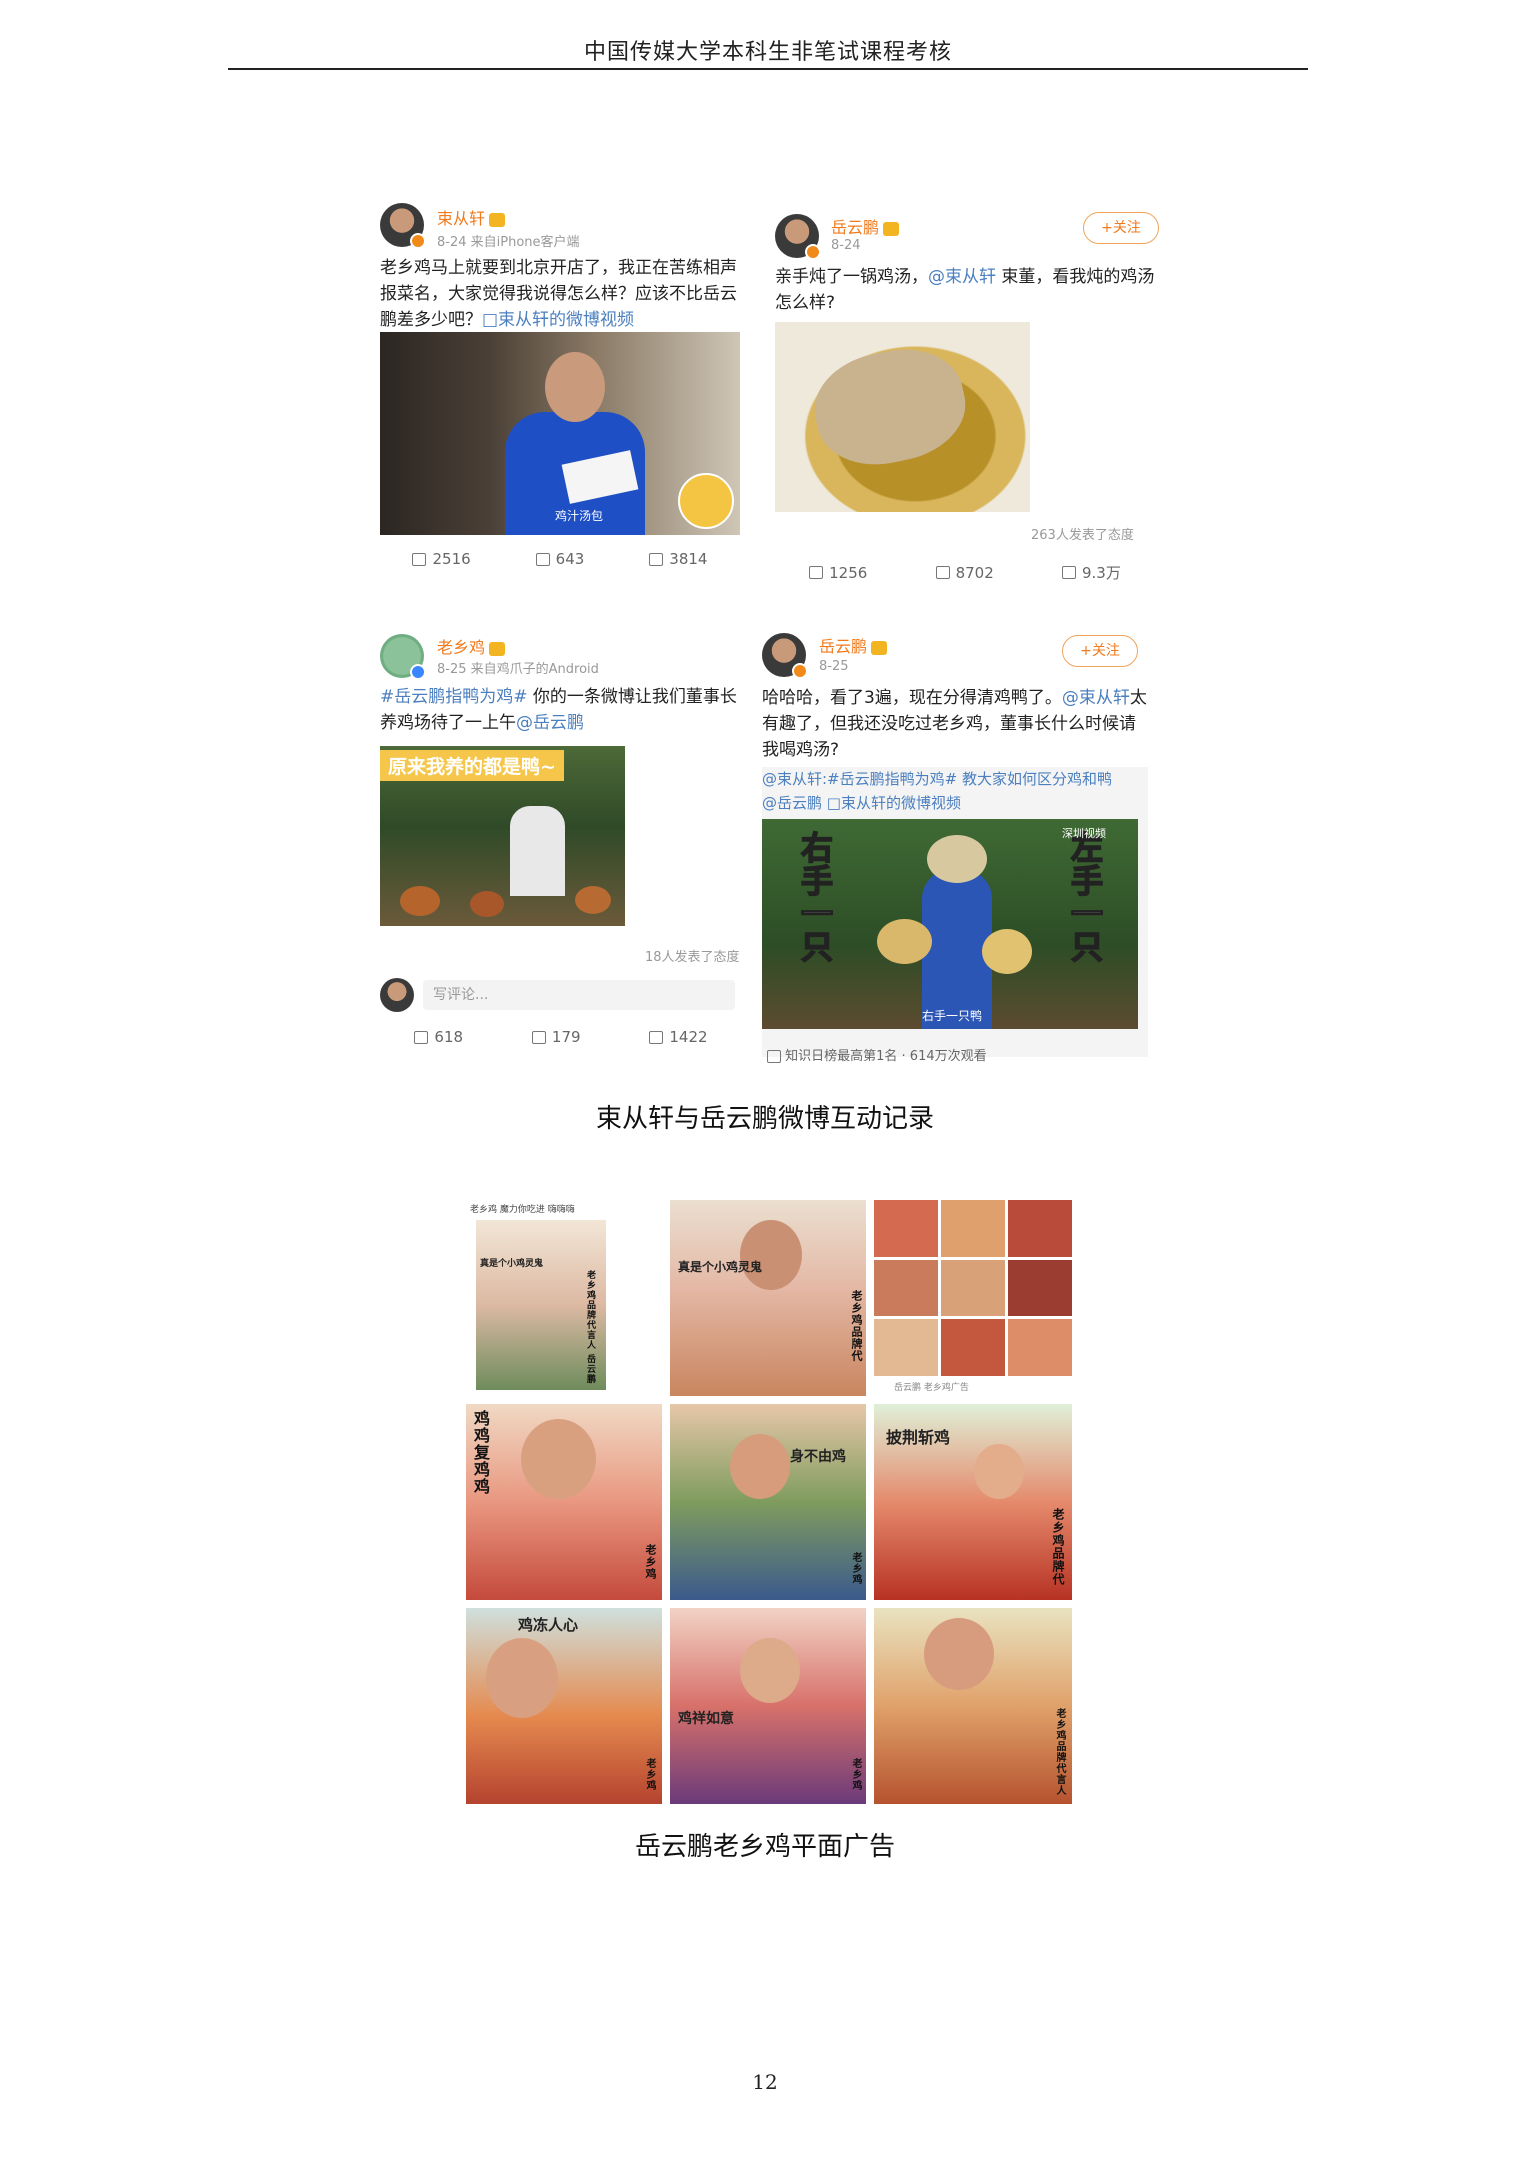 This screenshot has width=1530, height=2164. I want to click on figure-caption-1: 束从轩与岳云鹏微博互动记录, so click(764, 1119).